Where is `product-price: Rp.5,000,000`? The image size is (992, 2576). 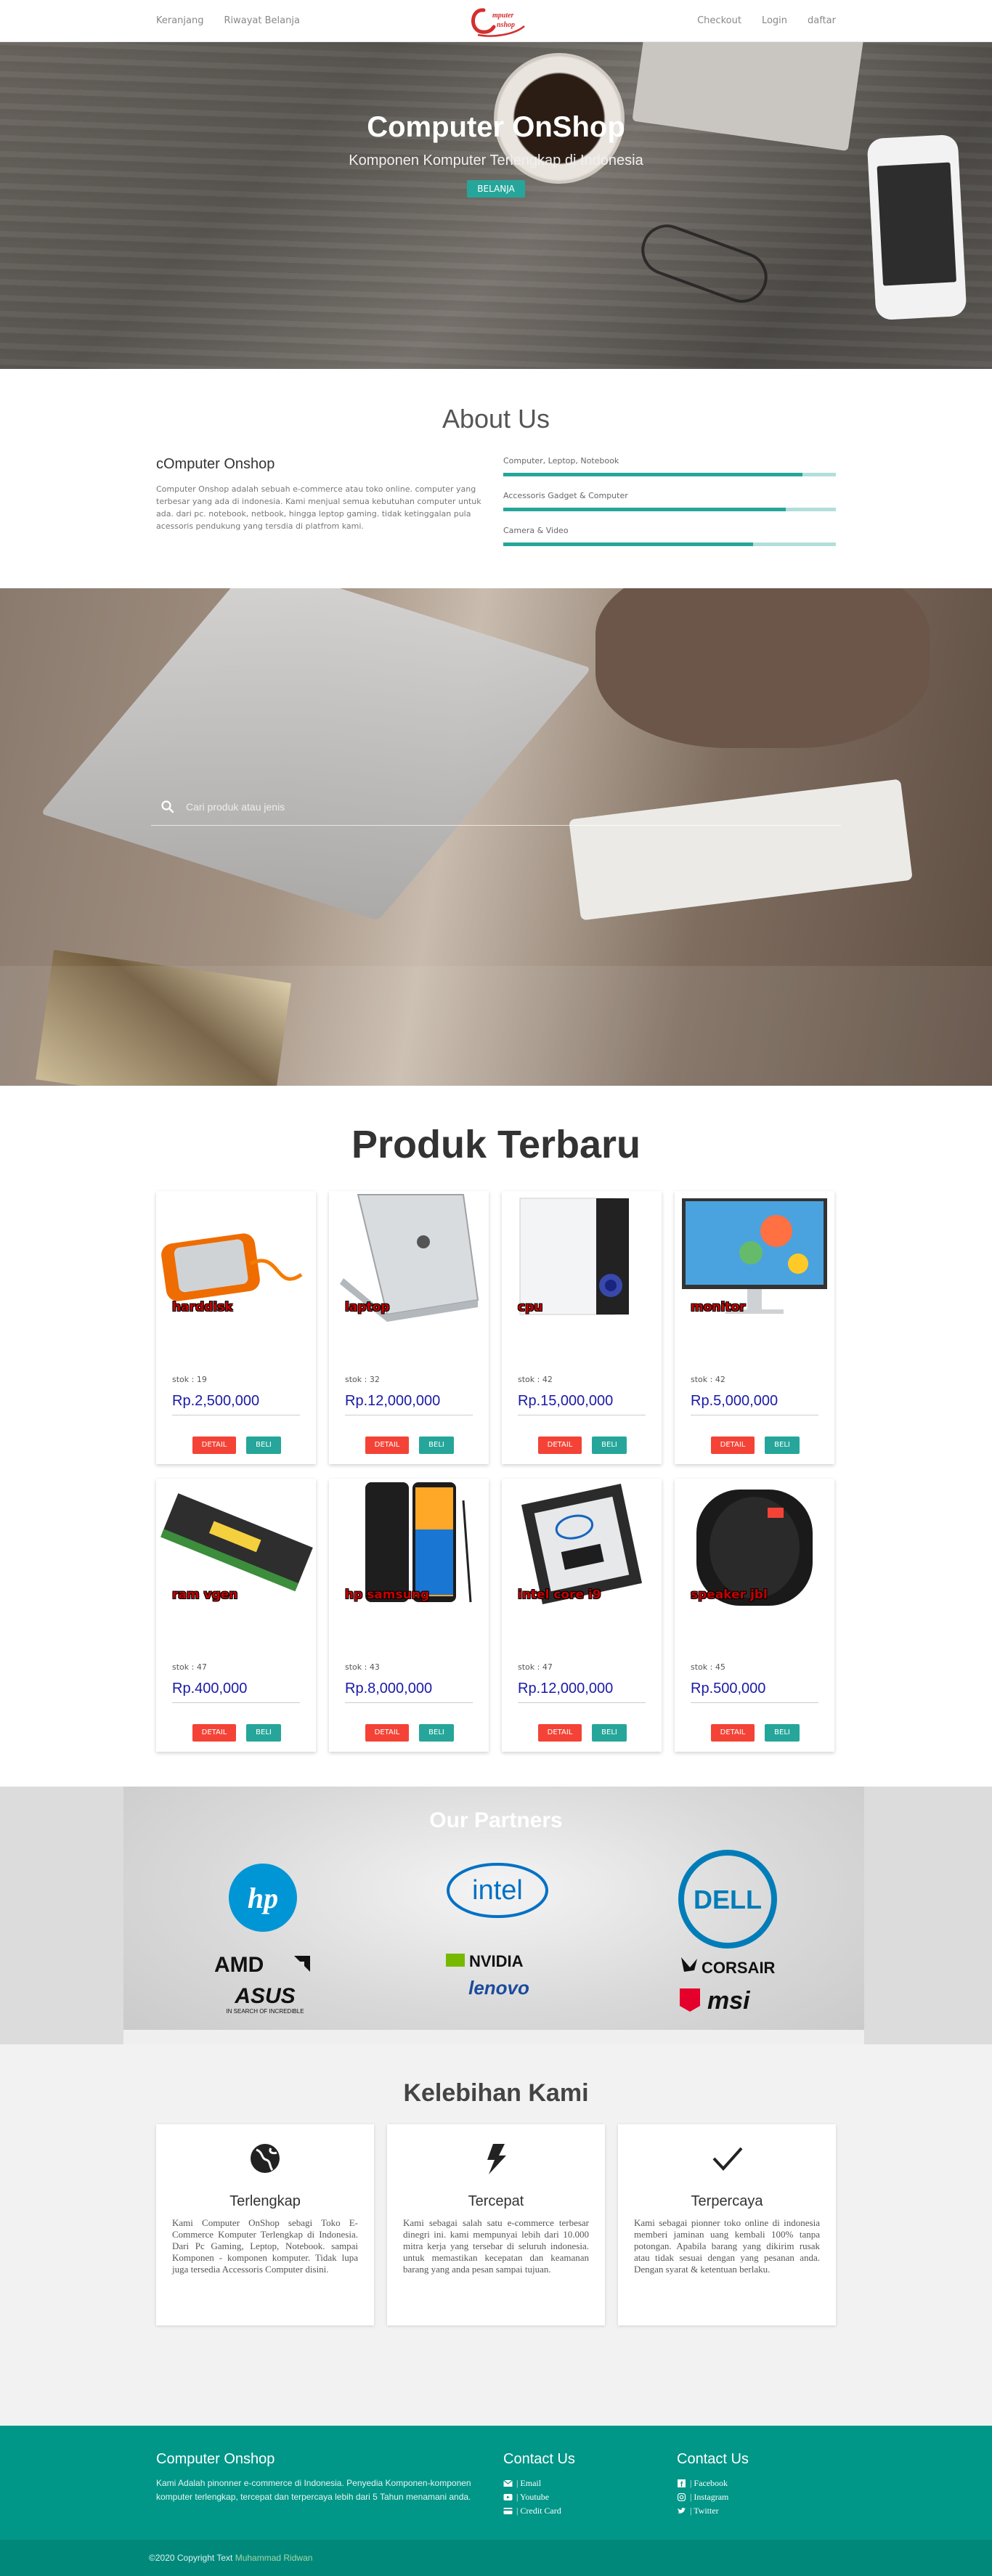
product-price: Rp.5,000,000 is located at coordinates (734, 1401).